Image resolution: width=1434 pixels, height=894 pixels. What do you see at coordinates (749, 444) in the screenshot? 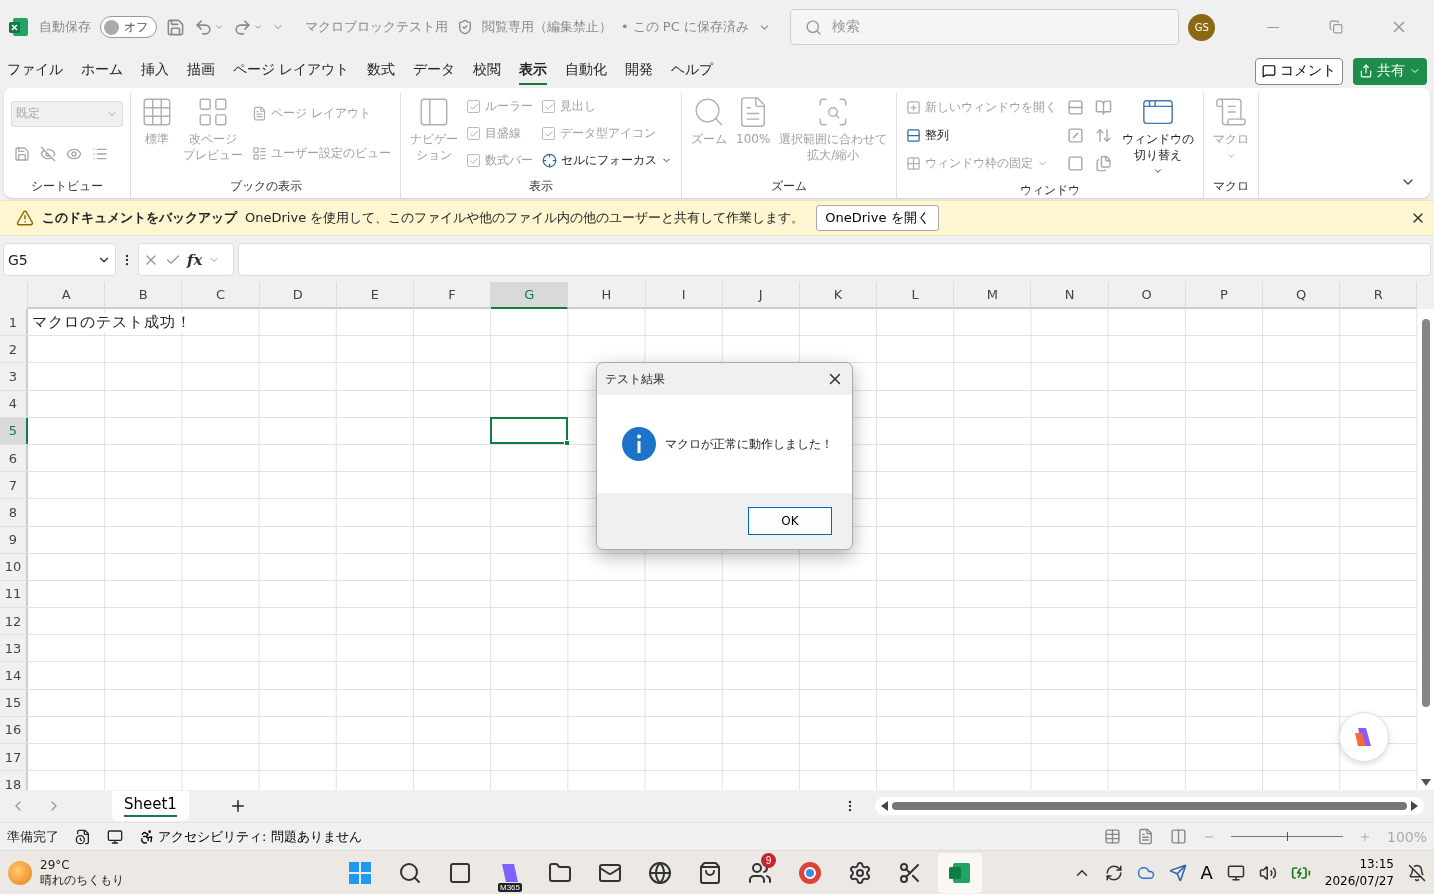
I see `dialog-message: マクロが正常に動作しました！` at bounding box center [749, 444].